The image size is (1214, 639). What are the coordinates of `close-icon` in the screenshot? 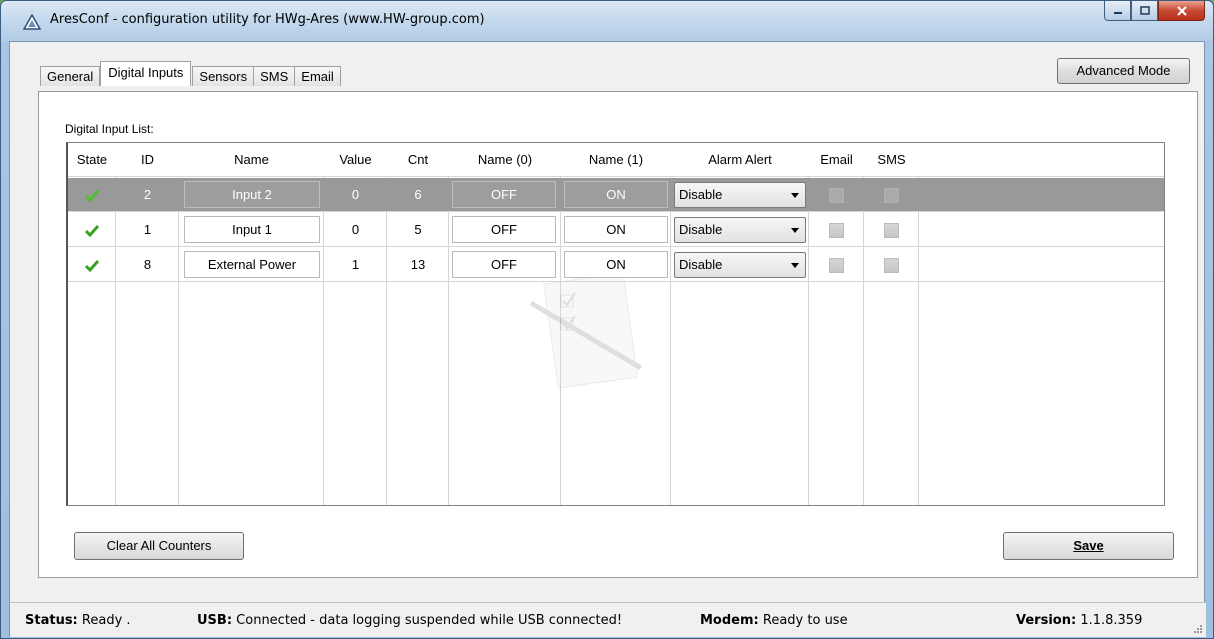 It's located at (1181, 10).